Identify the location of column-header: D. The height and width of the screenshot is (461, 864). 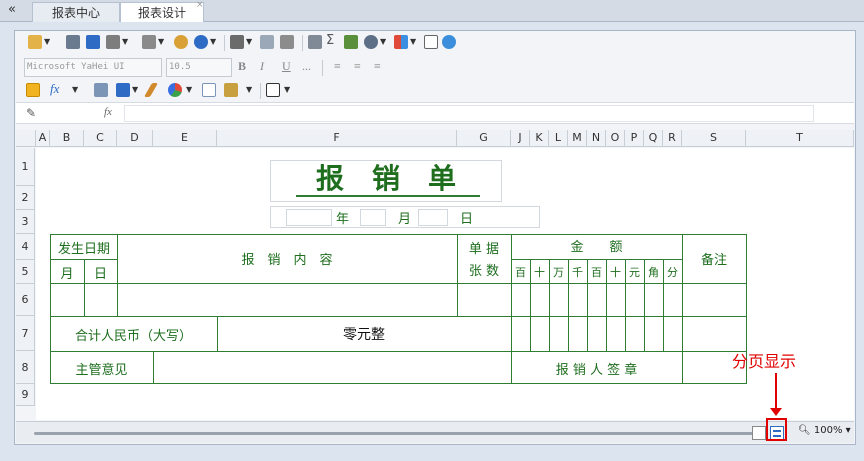
(135, 138).